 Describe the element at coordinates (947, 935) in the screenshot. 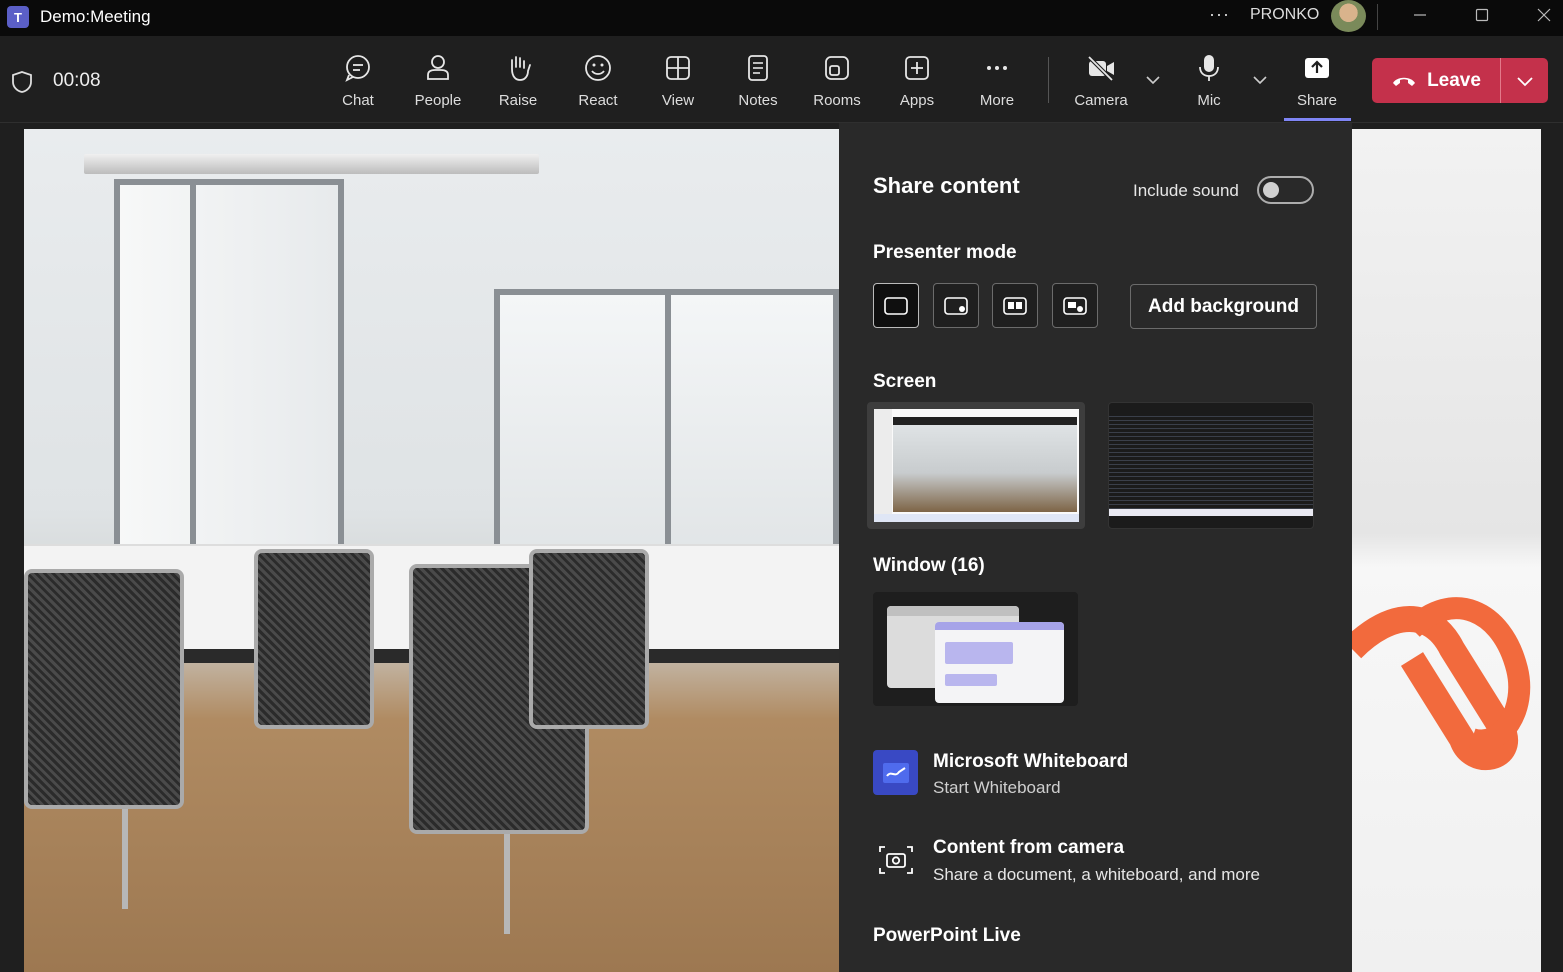

I see `powerpoint-live-heading: PowerPoint Live` at that location.